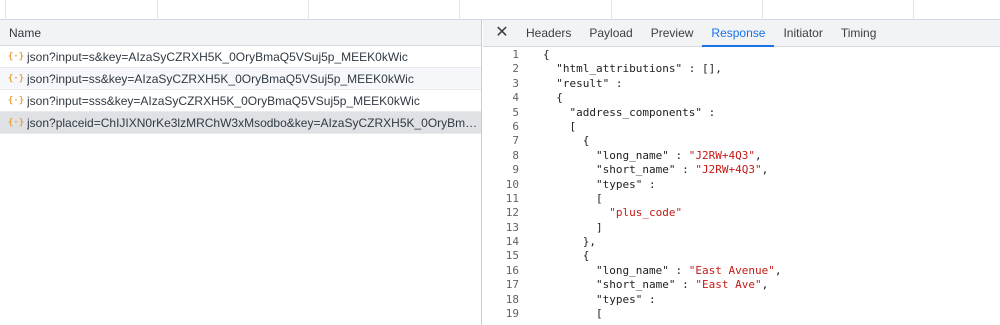 Image resolution: width=1000 pixels, height=325 pixels. Describe the element at coordinates (741, 300) in the screenshot. I see `code-line: 18 "types" :` at that location.